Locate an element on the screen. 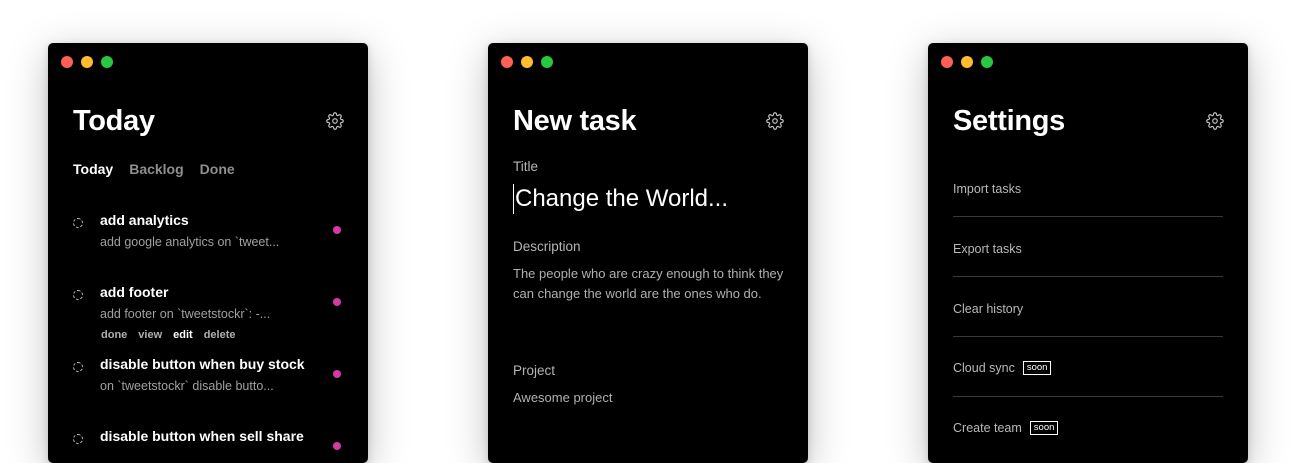 The image size is (1302, 463). edit-button: edit is located at coordinates (183, 335).